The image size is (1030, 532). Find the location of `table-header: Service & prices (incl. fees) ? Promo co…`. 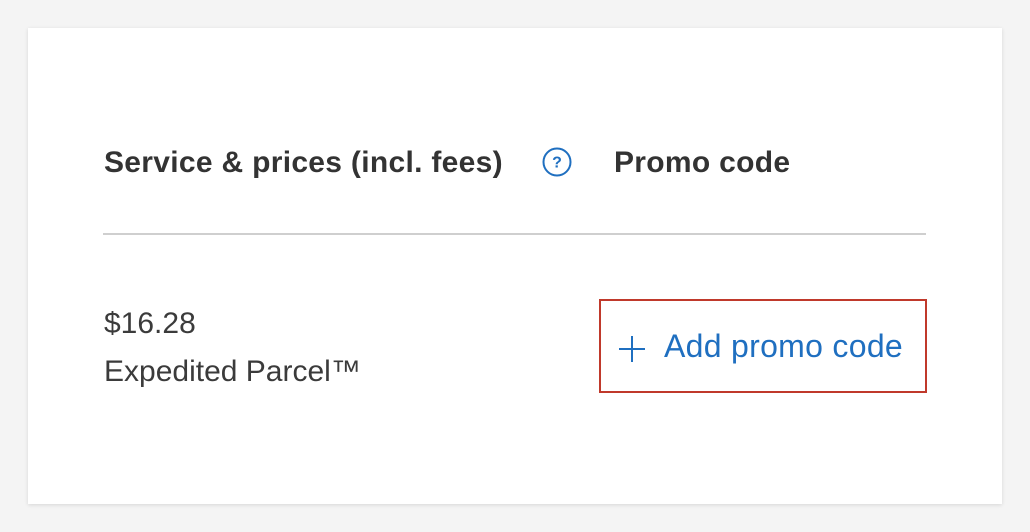

table-header: Service & prices (incl. fees) ? Promo co… is located at coordinates (515, 164).